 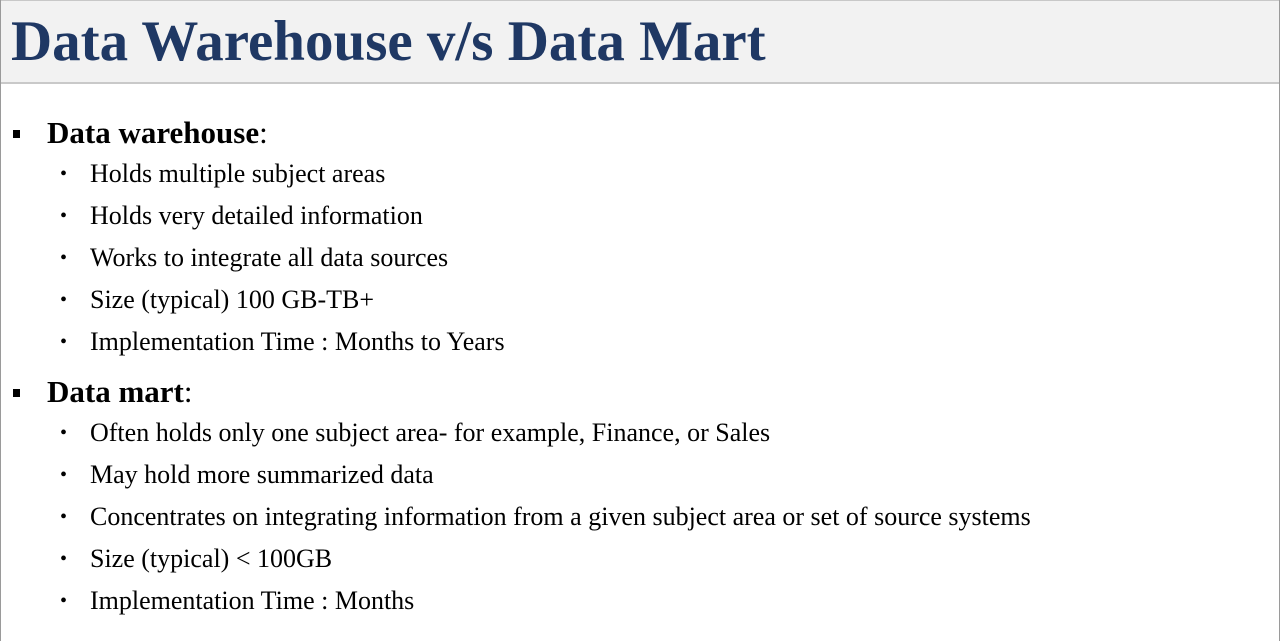 What do you see at coordinates (636, 601) in the screenshot?
I see `list-item: • Implementation Time : Months` at bounding box center [636, 601].